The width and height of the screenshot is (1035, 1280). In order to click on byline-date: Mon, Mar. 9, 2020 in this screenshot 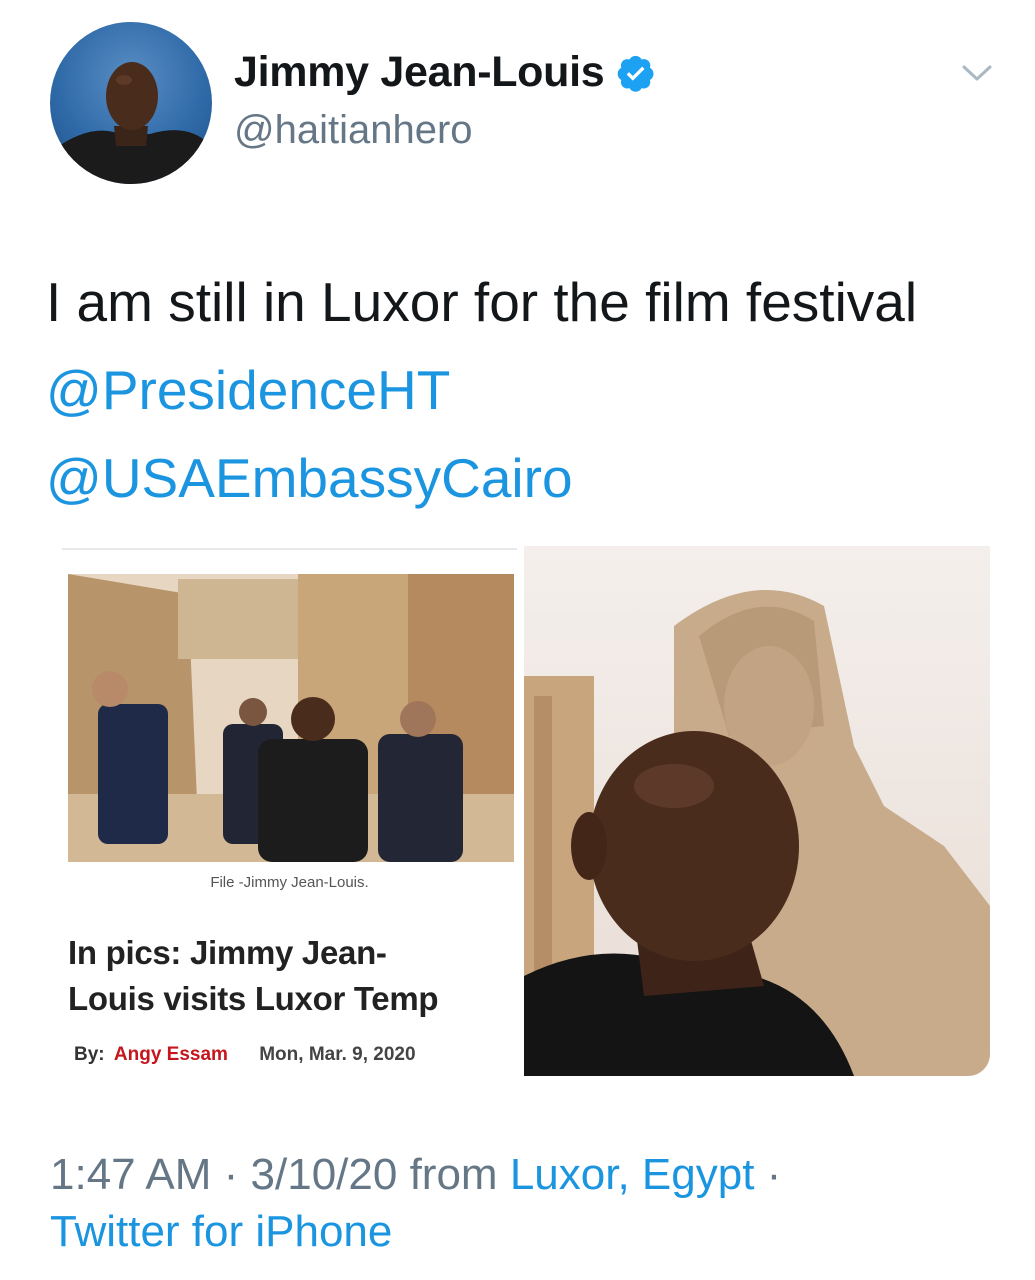, I will do `click(337, 1054)`.